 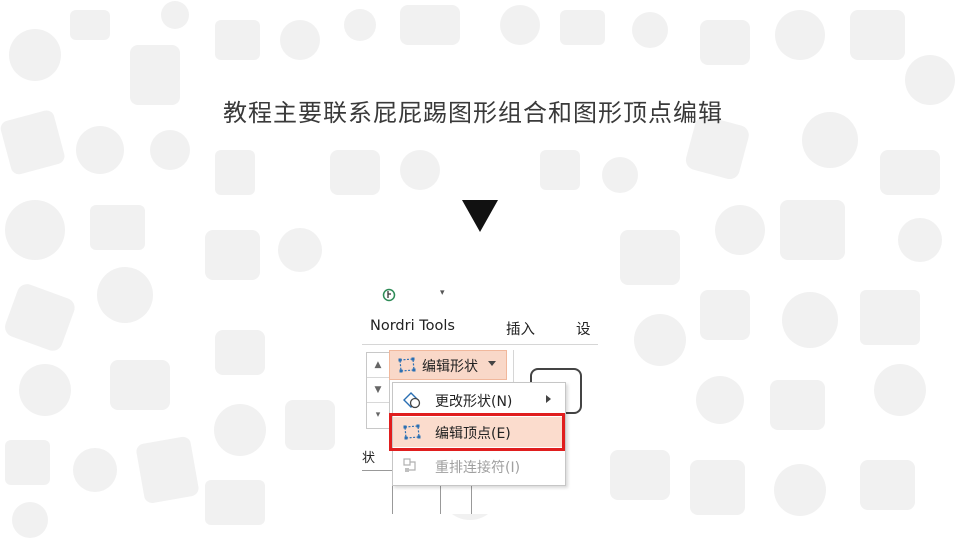 I want to click on menu-item-change-shape: 更改形状(N), so click(x=479, y=400).